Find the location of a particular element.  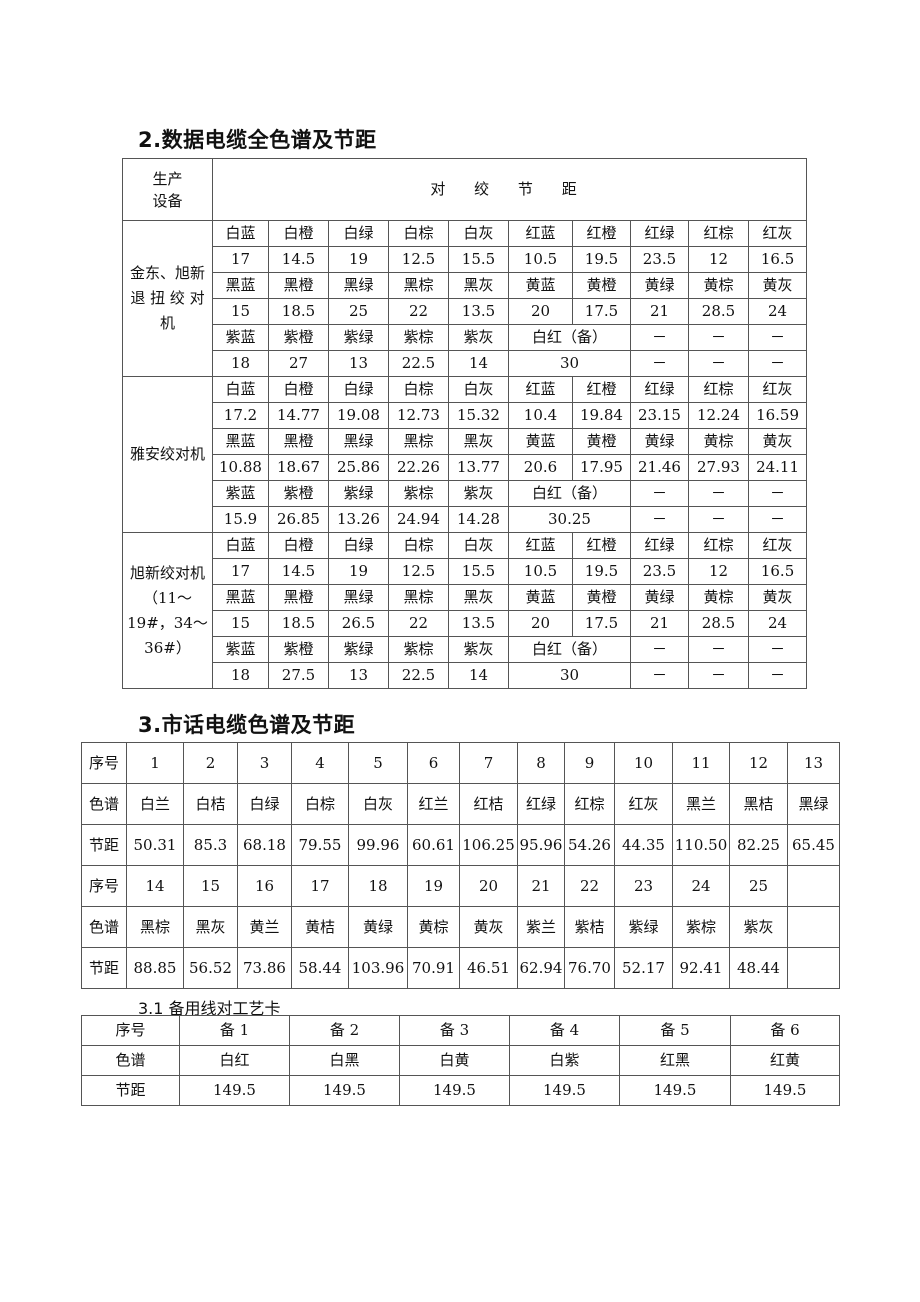

pitch-cell: 92.41 is located at coordinates (701, 968).